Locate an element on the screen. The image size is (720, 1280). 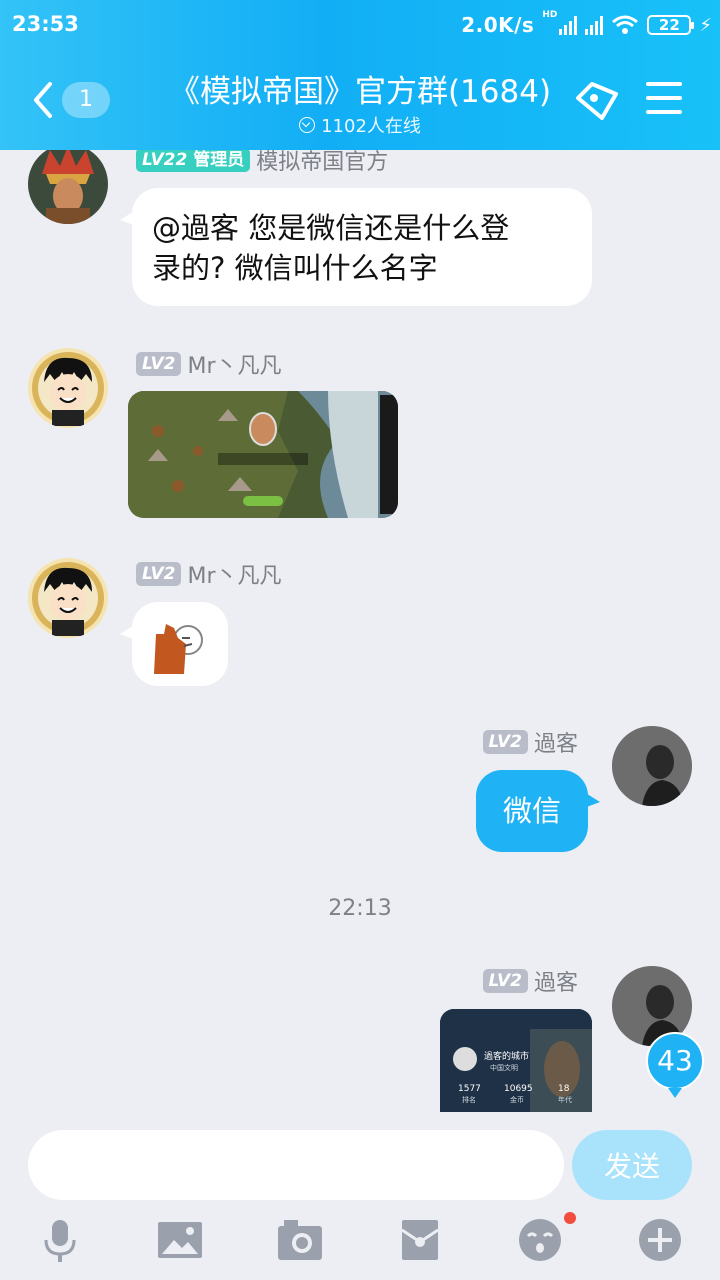
message-text-line: @過客 您是微信还是什么登 is located at coordinates (331, 228).